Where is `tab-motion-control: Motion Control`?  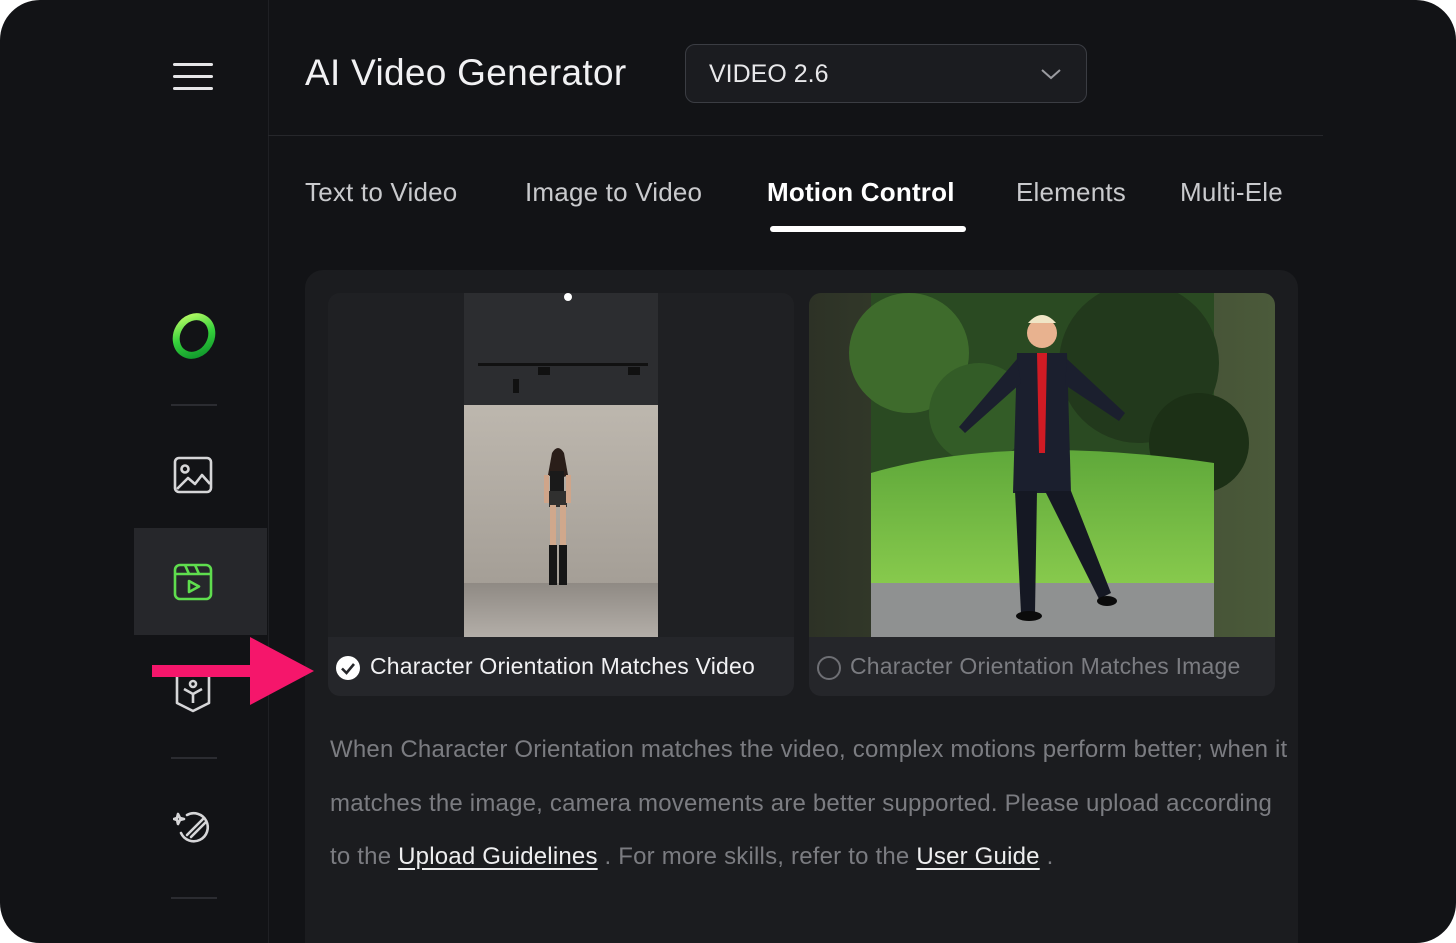 tab-motion-control: Motion Control is located at coordinates (861, 192).